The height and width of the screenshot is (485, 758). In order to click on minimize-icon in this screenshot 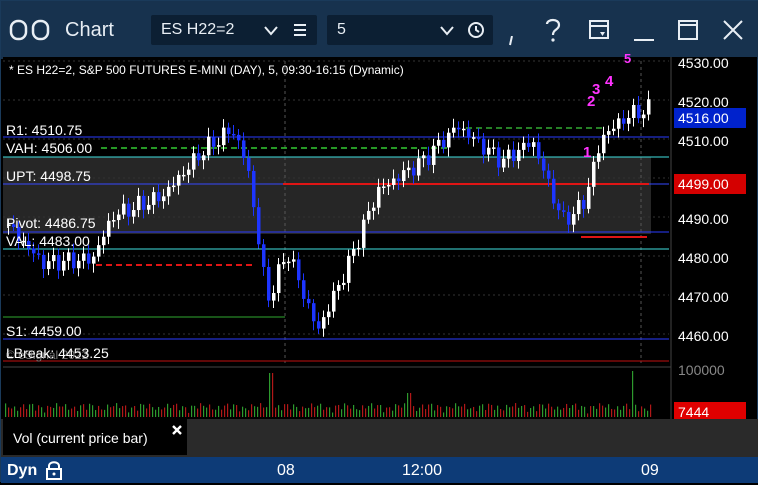, I will do `click(644, 38)`.